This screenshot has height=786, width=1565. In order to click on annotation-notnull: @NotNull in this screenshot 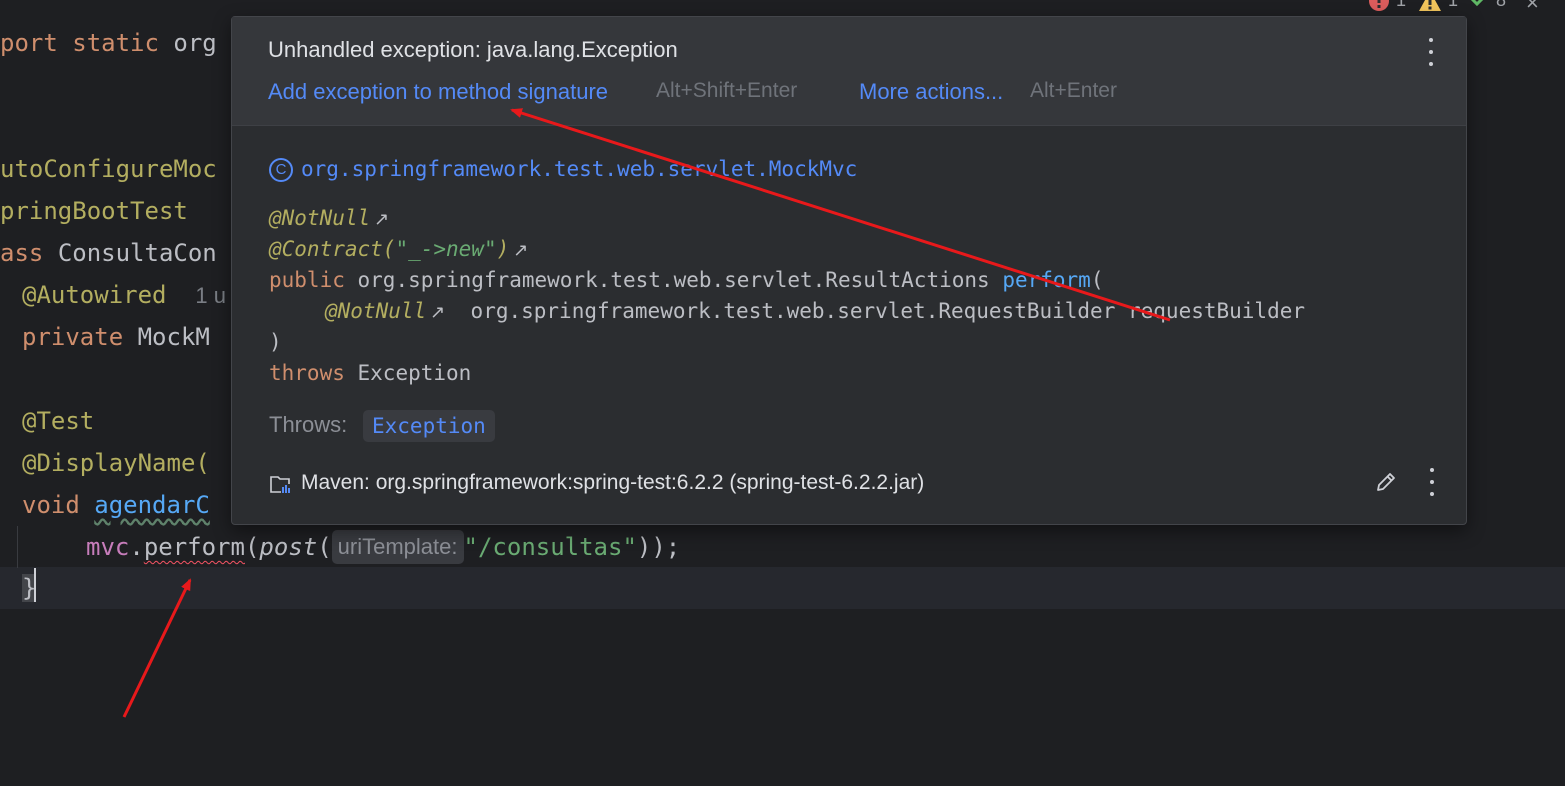, I will do `click(320, 218)`.